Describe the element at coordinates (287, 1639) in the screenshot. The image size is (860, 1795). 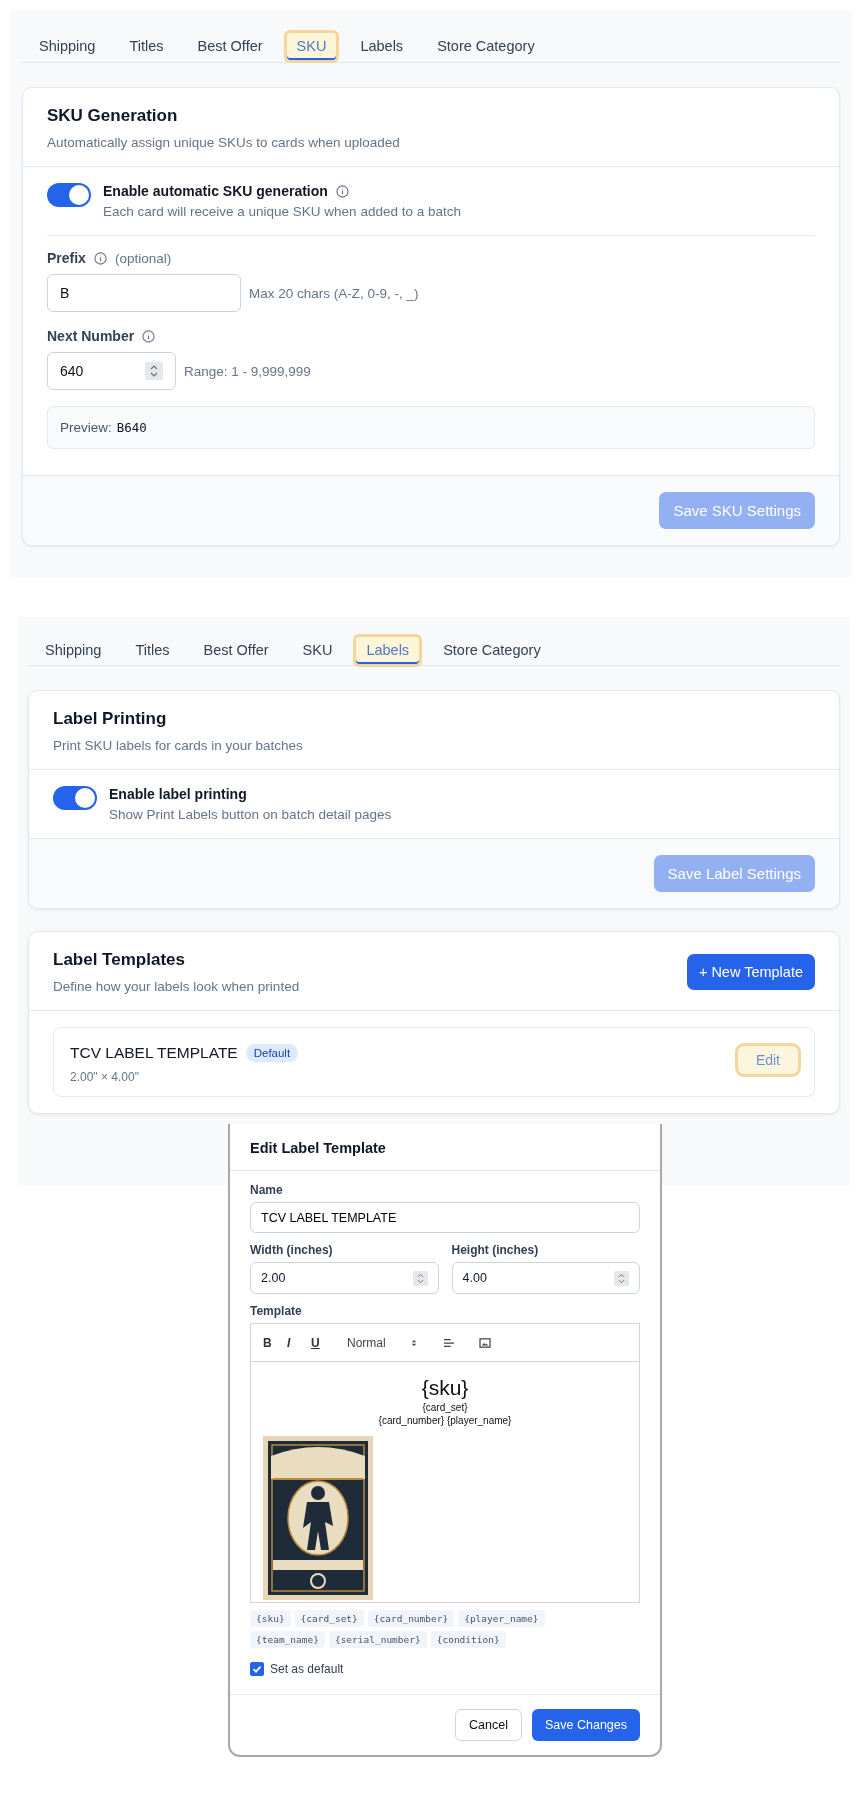
I see `variable-chip: {team_name}` at that location.